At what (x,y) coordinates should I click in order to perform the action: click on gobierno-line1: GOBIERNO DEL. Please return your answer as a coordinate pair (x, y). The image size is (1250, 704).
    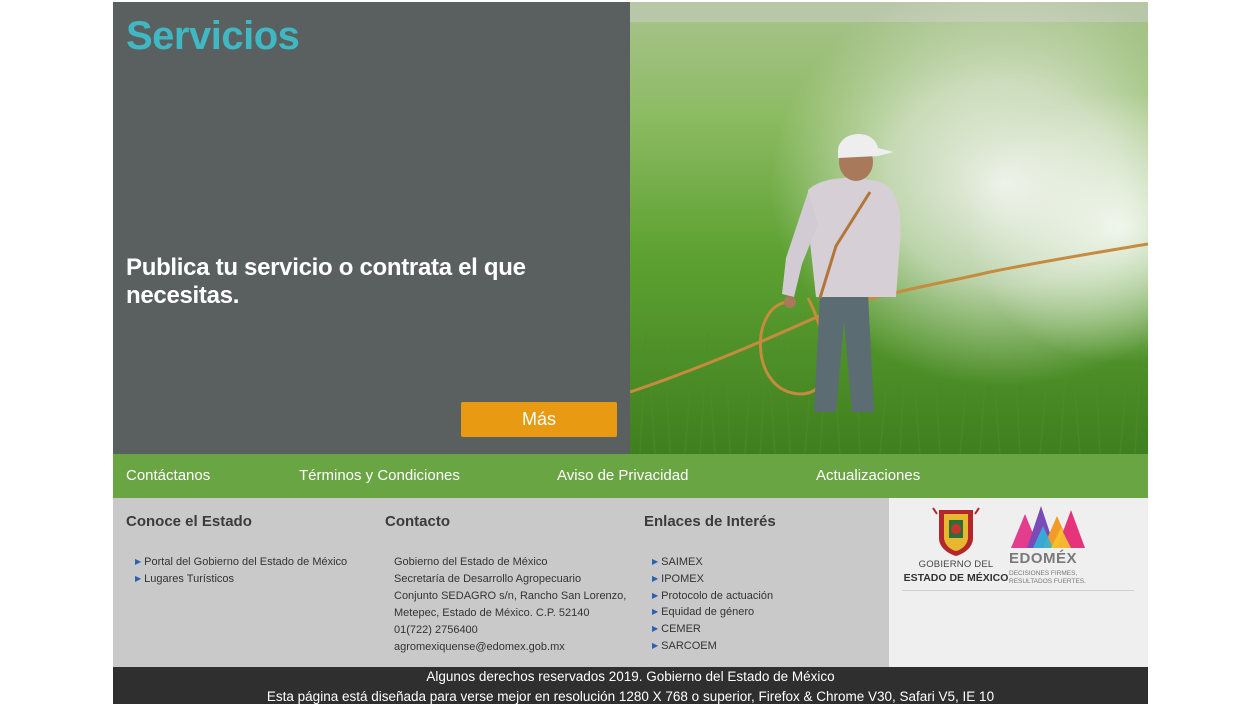
    Looking at the image, I should click on (956, 564).